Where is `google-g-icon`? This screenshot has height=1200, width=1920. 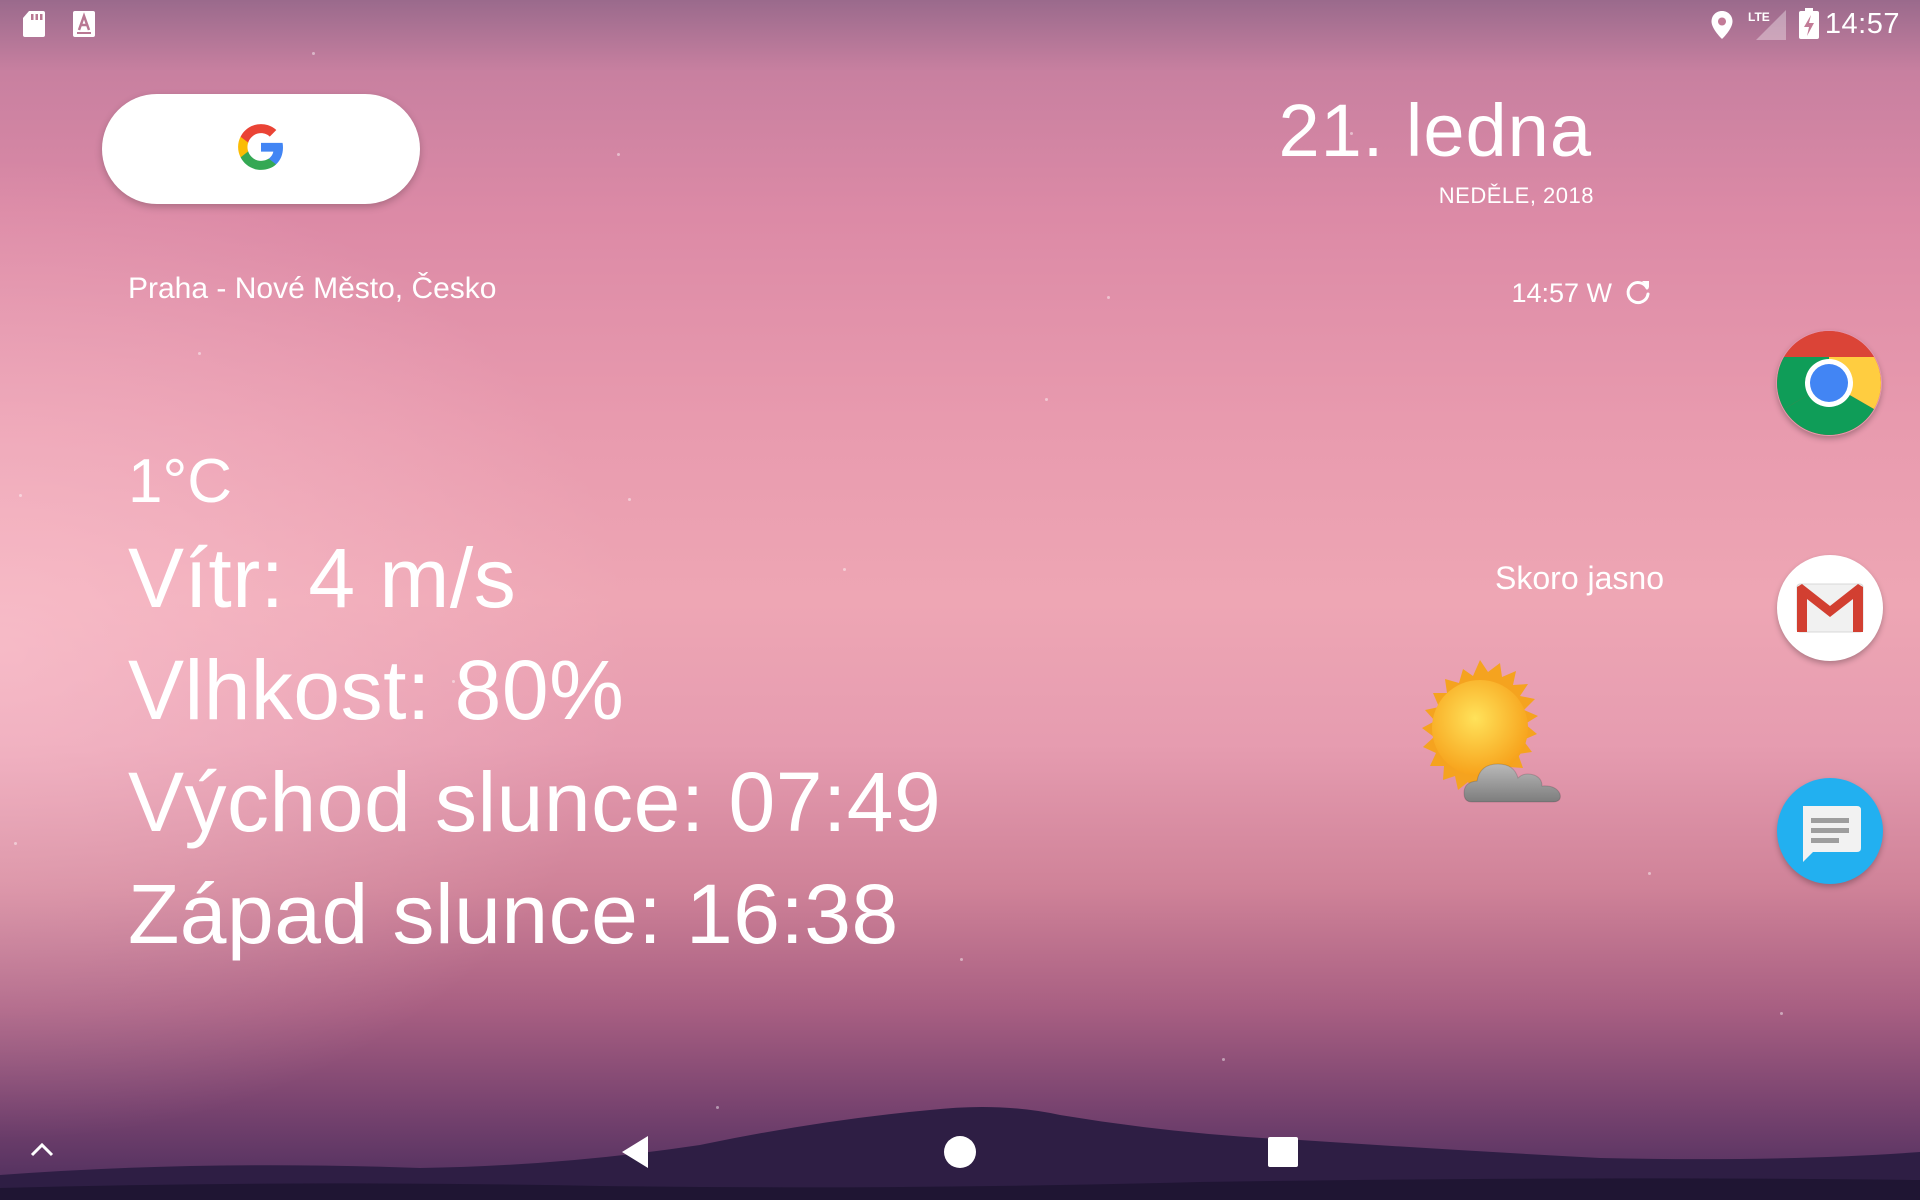 google-g-icon is located at coordinates (261, 149).